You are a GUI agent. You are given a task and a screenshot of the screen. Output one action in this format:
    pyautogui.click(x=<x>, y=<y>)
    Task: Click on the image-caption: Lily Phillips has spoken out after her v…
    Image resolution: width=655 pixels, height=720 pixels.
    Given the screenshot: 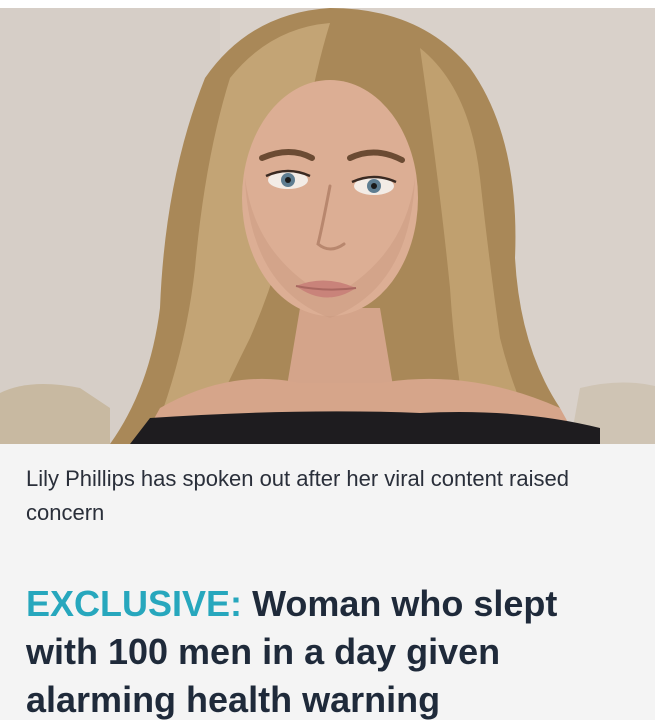 What is the action you would take?
    pyautogui.click(x=297, y=495)
    